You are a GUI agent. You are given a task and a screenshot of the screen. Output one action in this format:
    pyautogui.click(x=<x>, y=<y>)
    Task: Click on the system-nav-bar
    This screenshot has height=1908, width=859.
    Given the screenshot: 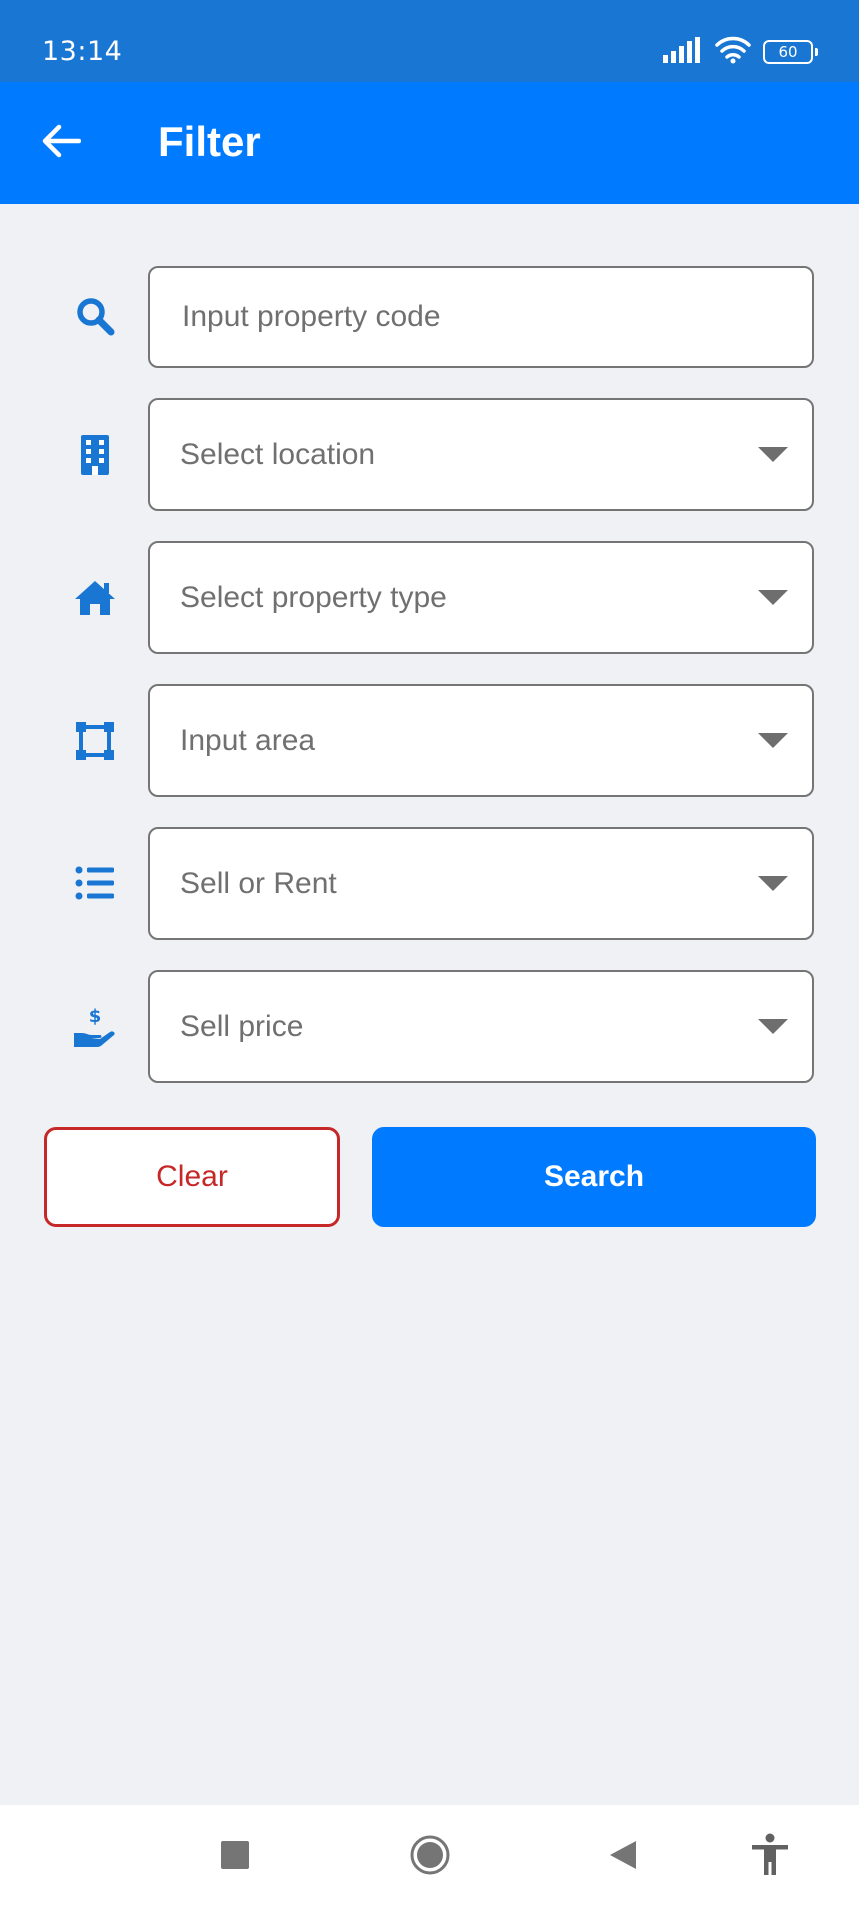 What is the action you would take?
    pyautogui.click(x=429, y=1856)
    